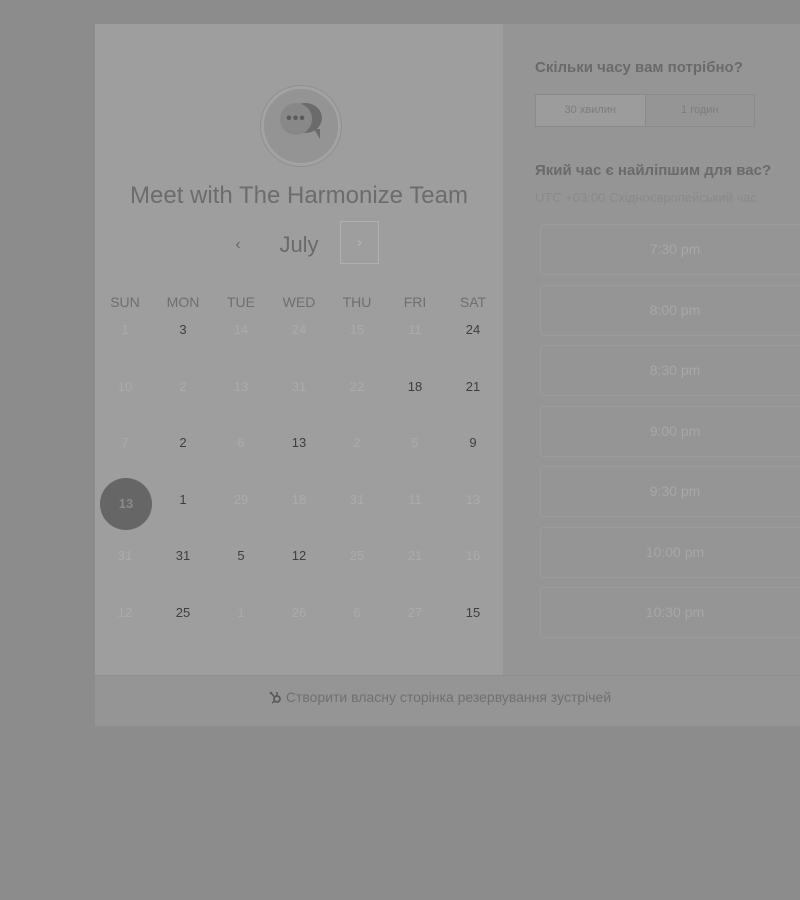 This screenshot has height=900, width=800. I want to click on organizer-avatar: •••, so click(301, 126).